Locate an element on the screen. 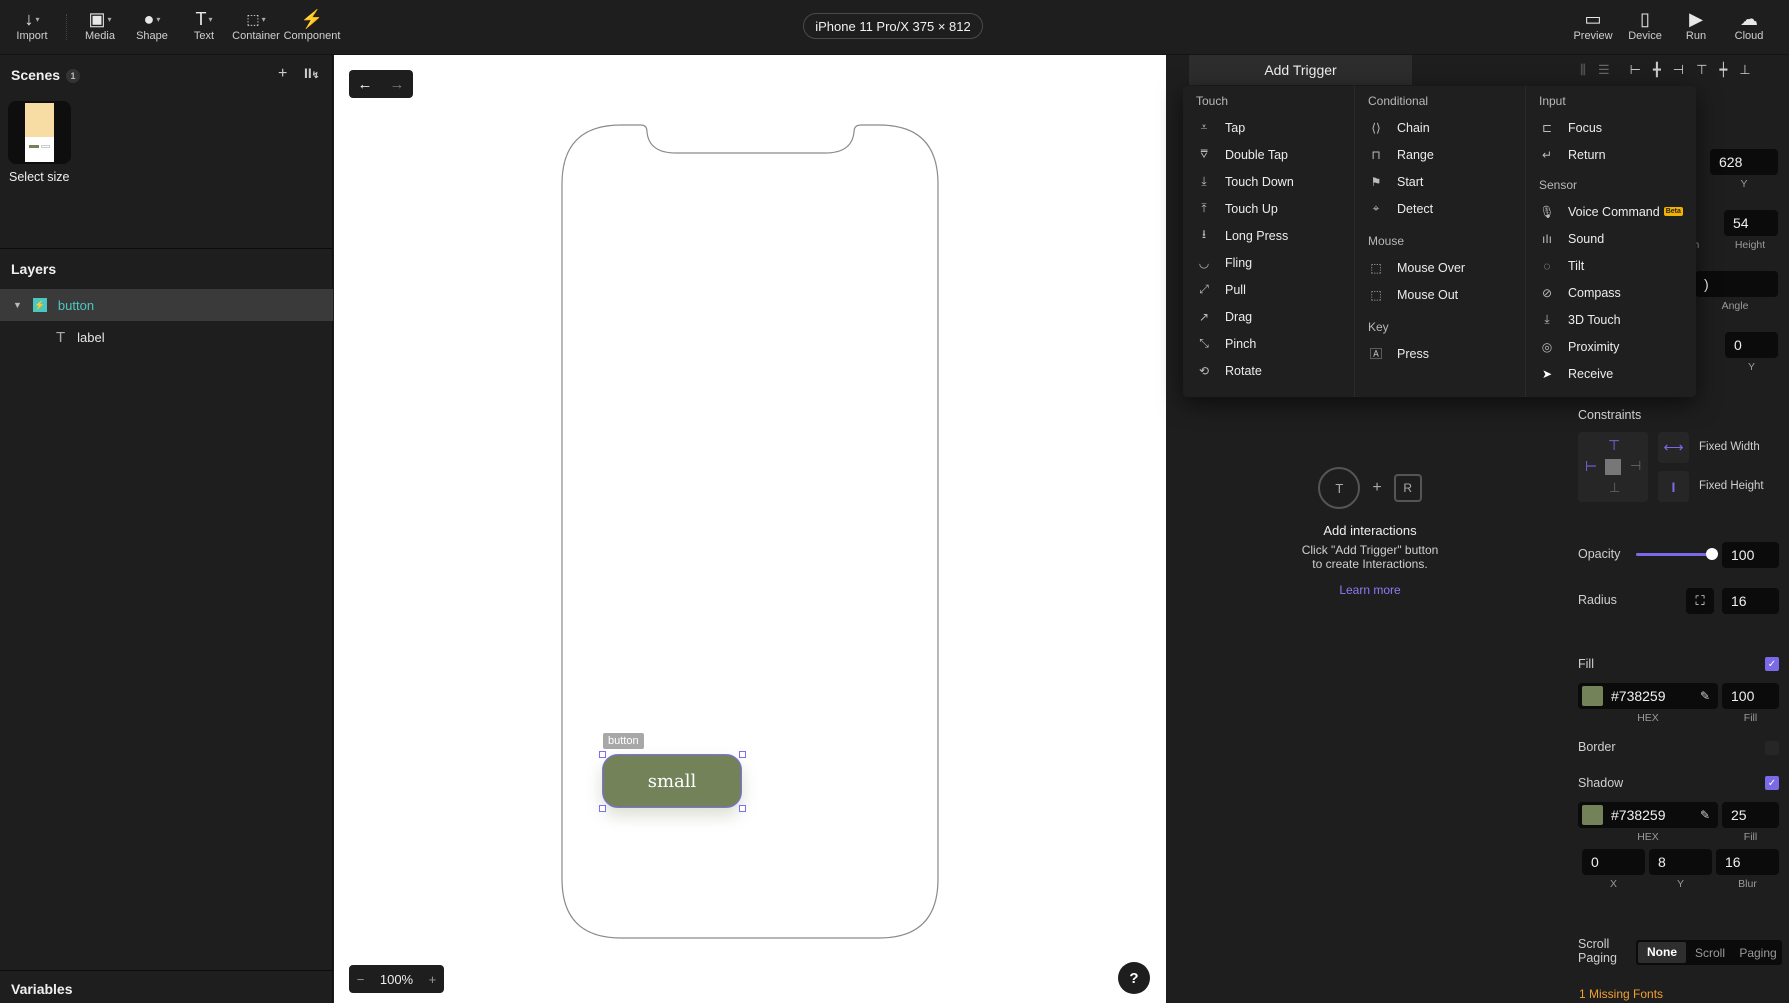 The width and height of the screenshot is (1789, 1003). opacity-slider-handle is located at coordinates (1712, 554).